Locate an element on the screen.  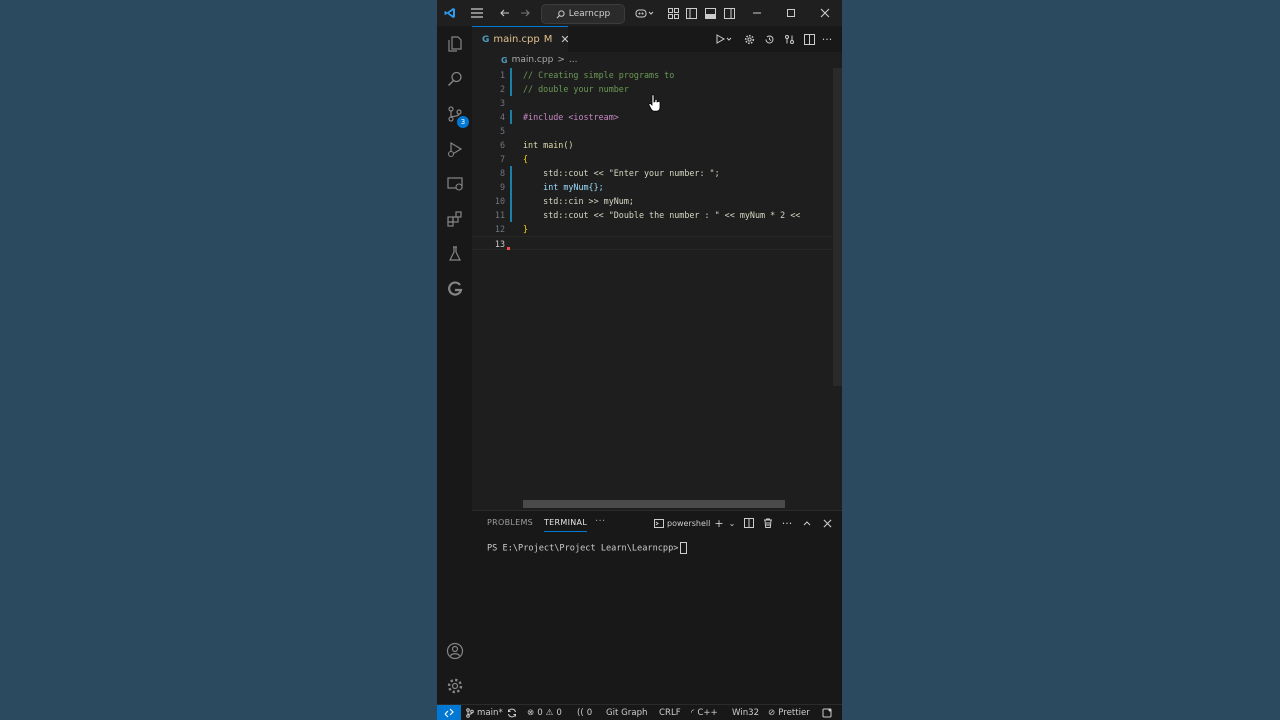
copilot-icon is located at coordinates (645, 13).